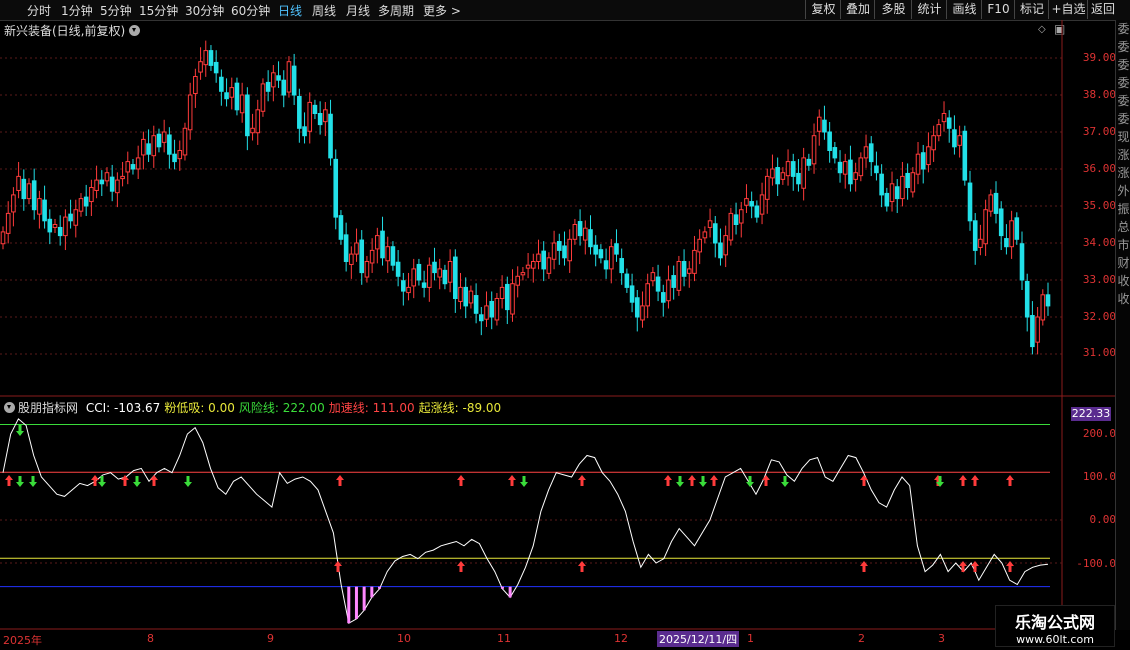  What do you see at coordinates (929, 9) in the screenshot?
I see `toolbar-button-3: 统计` at bounding box center [929, 9].